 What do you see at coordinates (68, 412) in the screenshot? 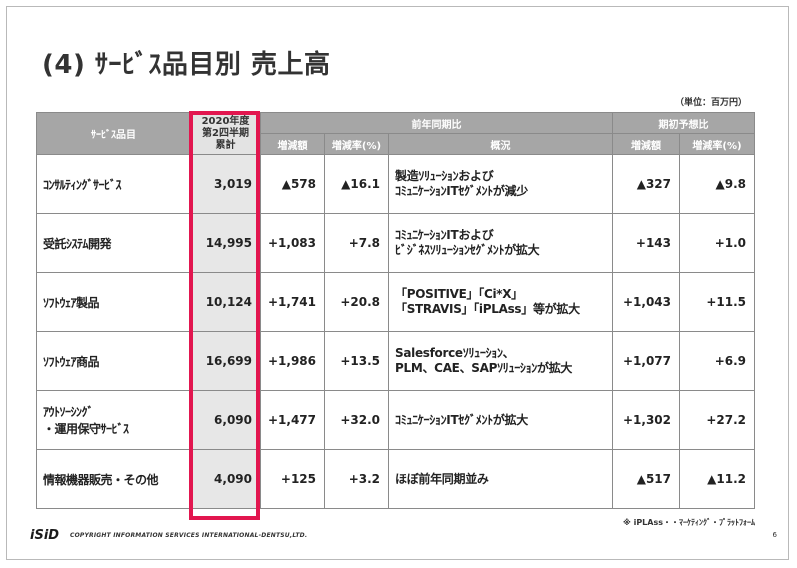
I see `row-name-line1: ｱｳﾄｿｰｼﾝｸﾞ` at bounding box center [68, 412].